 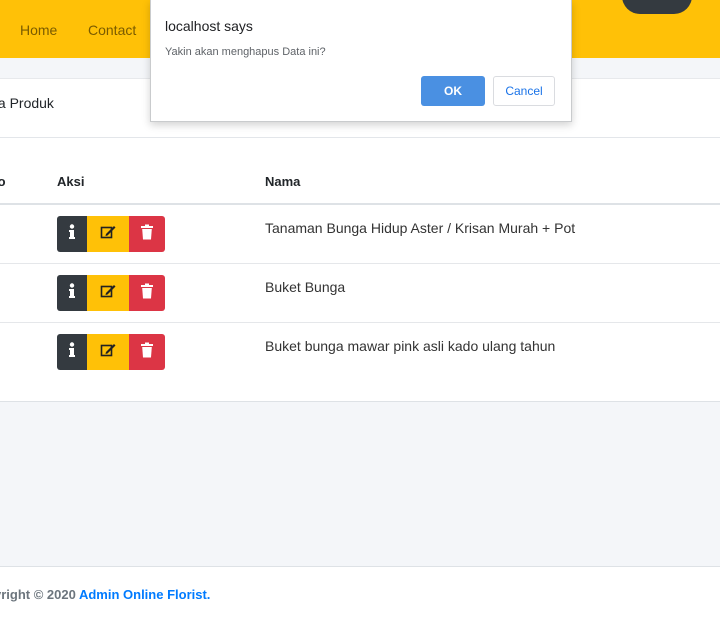 I want to click on footer-link: Admin Online Florist., so click(x=144, y=594).